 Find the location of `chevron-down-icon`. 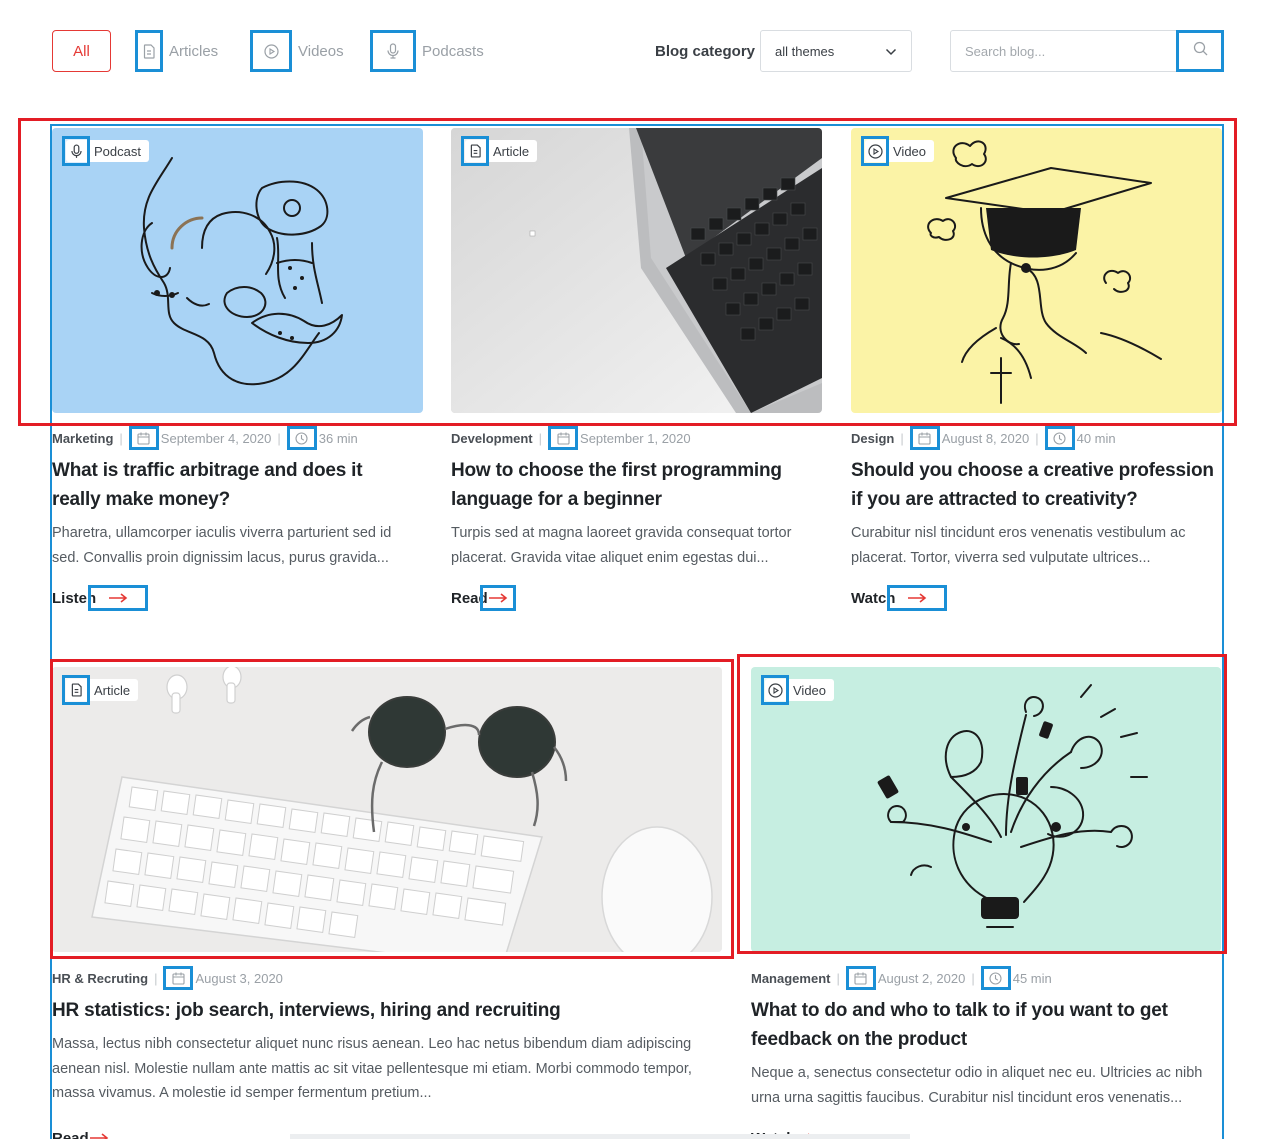

chevron-down-icon is located at coordinates (891, 51).